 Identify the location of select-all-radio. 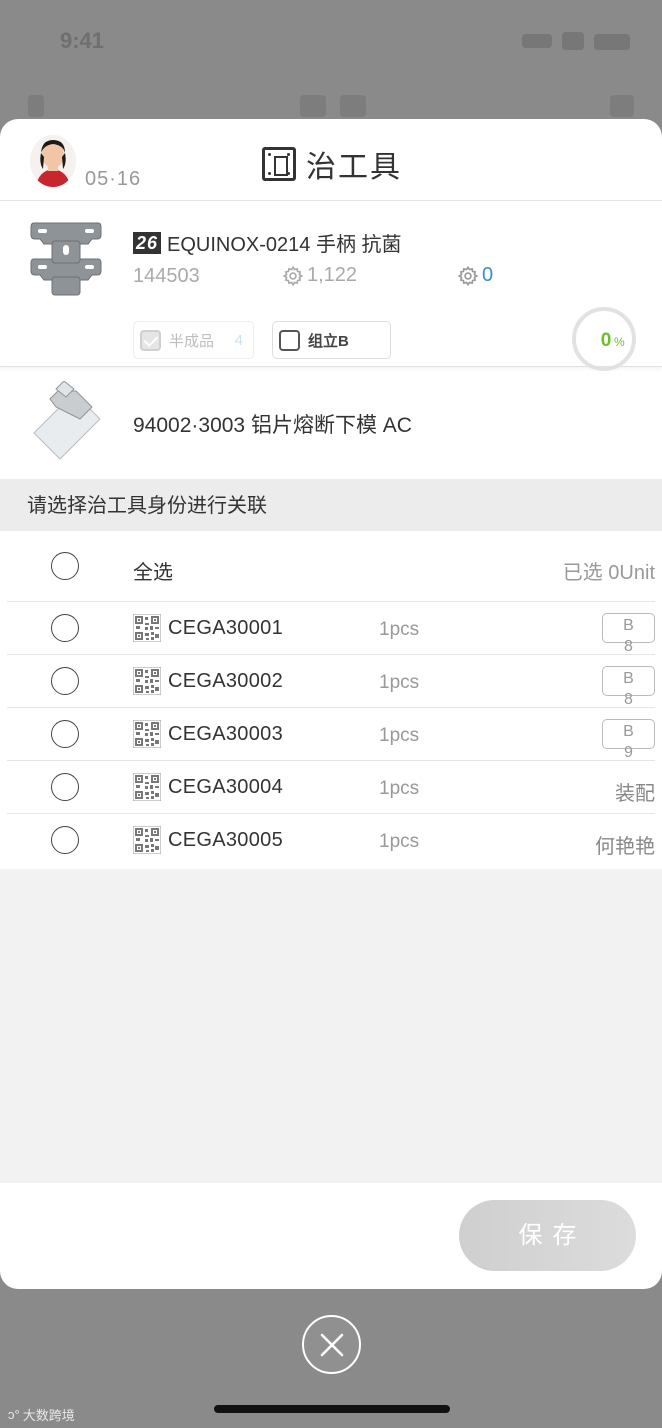
(65, 566).